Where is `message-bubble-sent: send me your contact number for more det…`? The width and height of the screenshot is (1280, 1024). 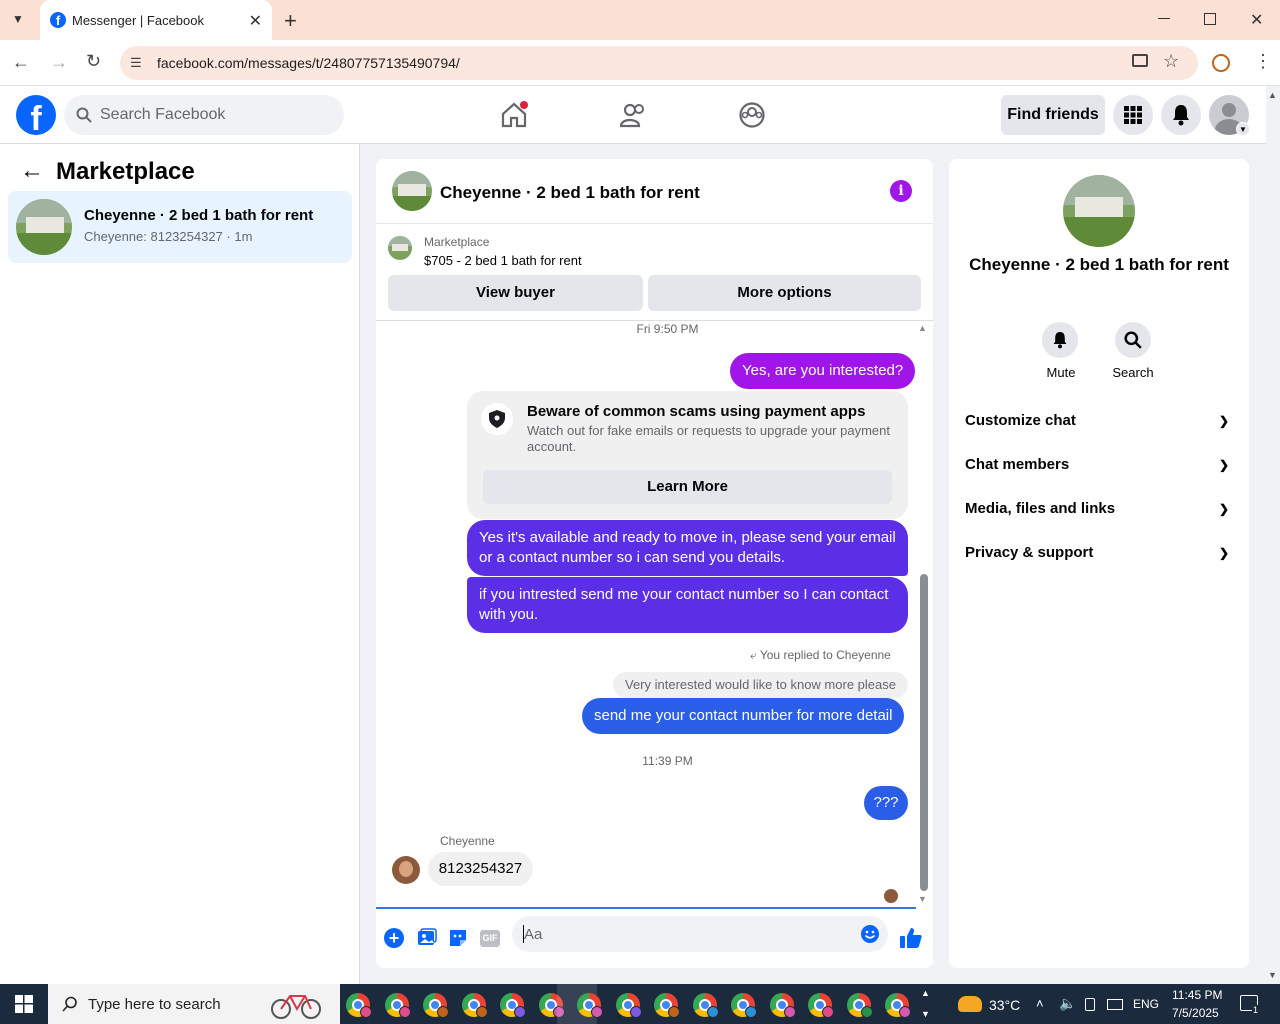
message-bubble-sent: send me your contact number for more det… is located at coordinates (743, 716).